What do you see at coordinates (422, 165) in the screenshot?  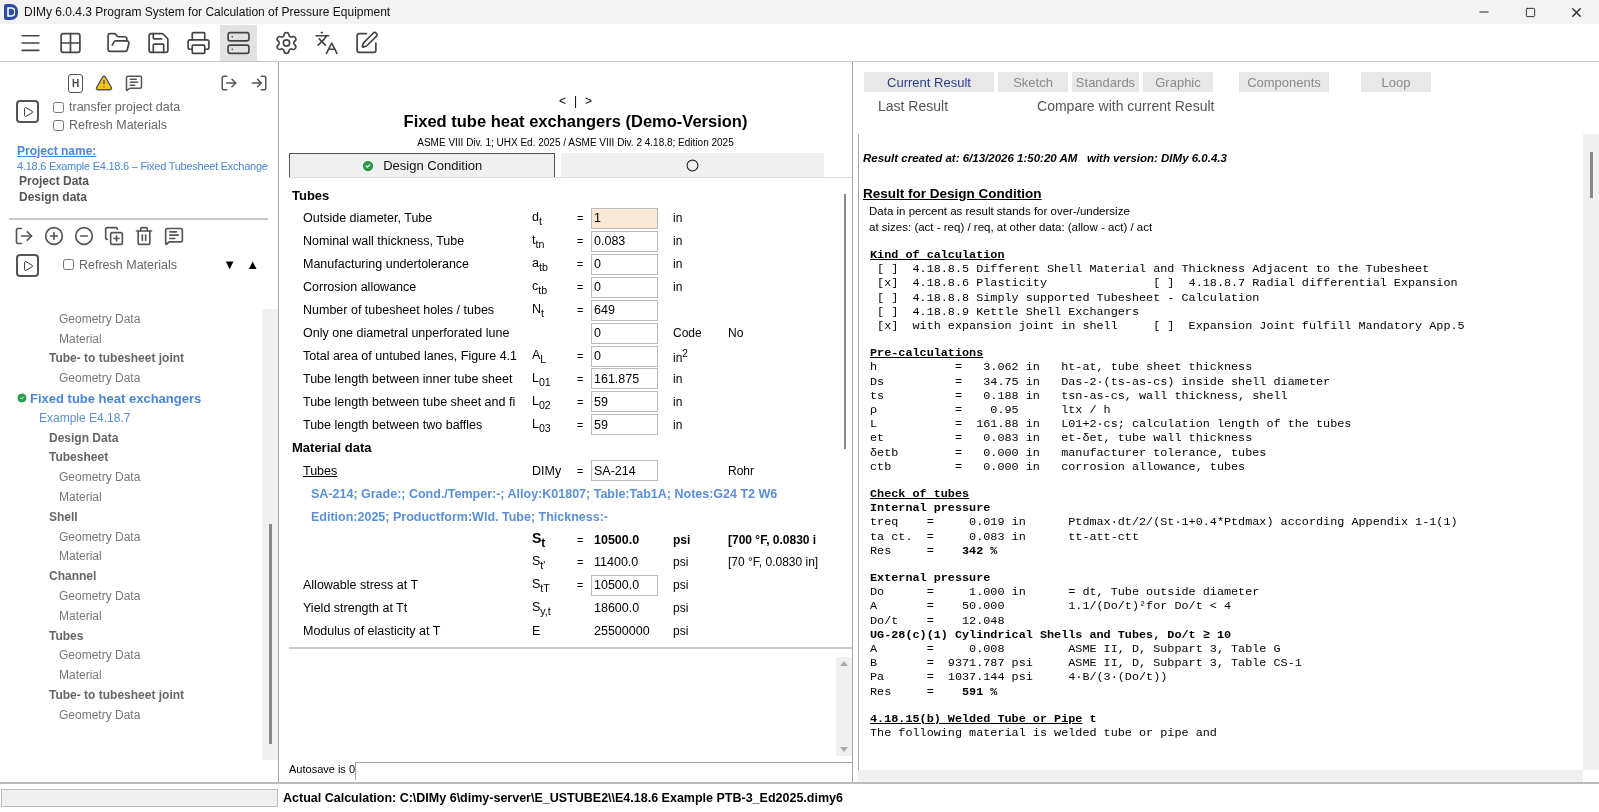 I see `condition-tab: Design Condition` at bounding box center [422, 165].